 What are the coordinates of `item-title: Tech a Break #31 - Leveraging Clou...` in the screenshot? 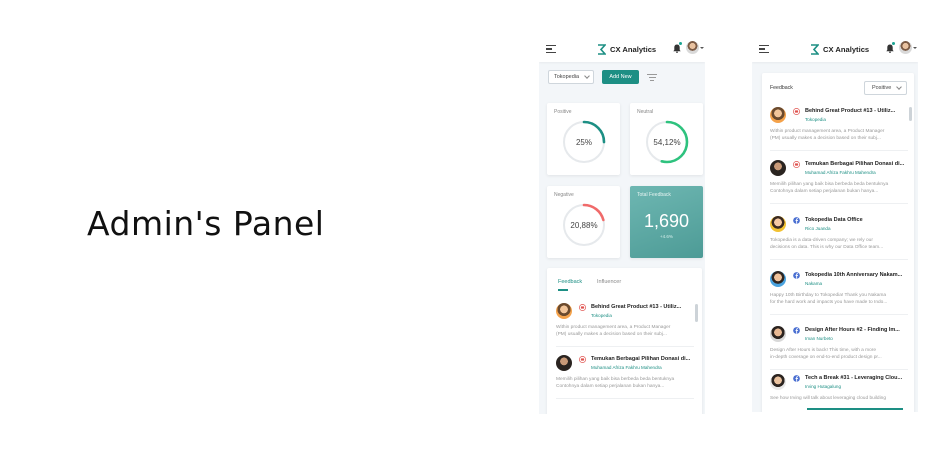 It's located at (854, 378).